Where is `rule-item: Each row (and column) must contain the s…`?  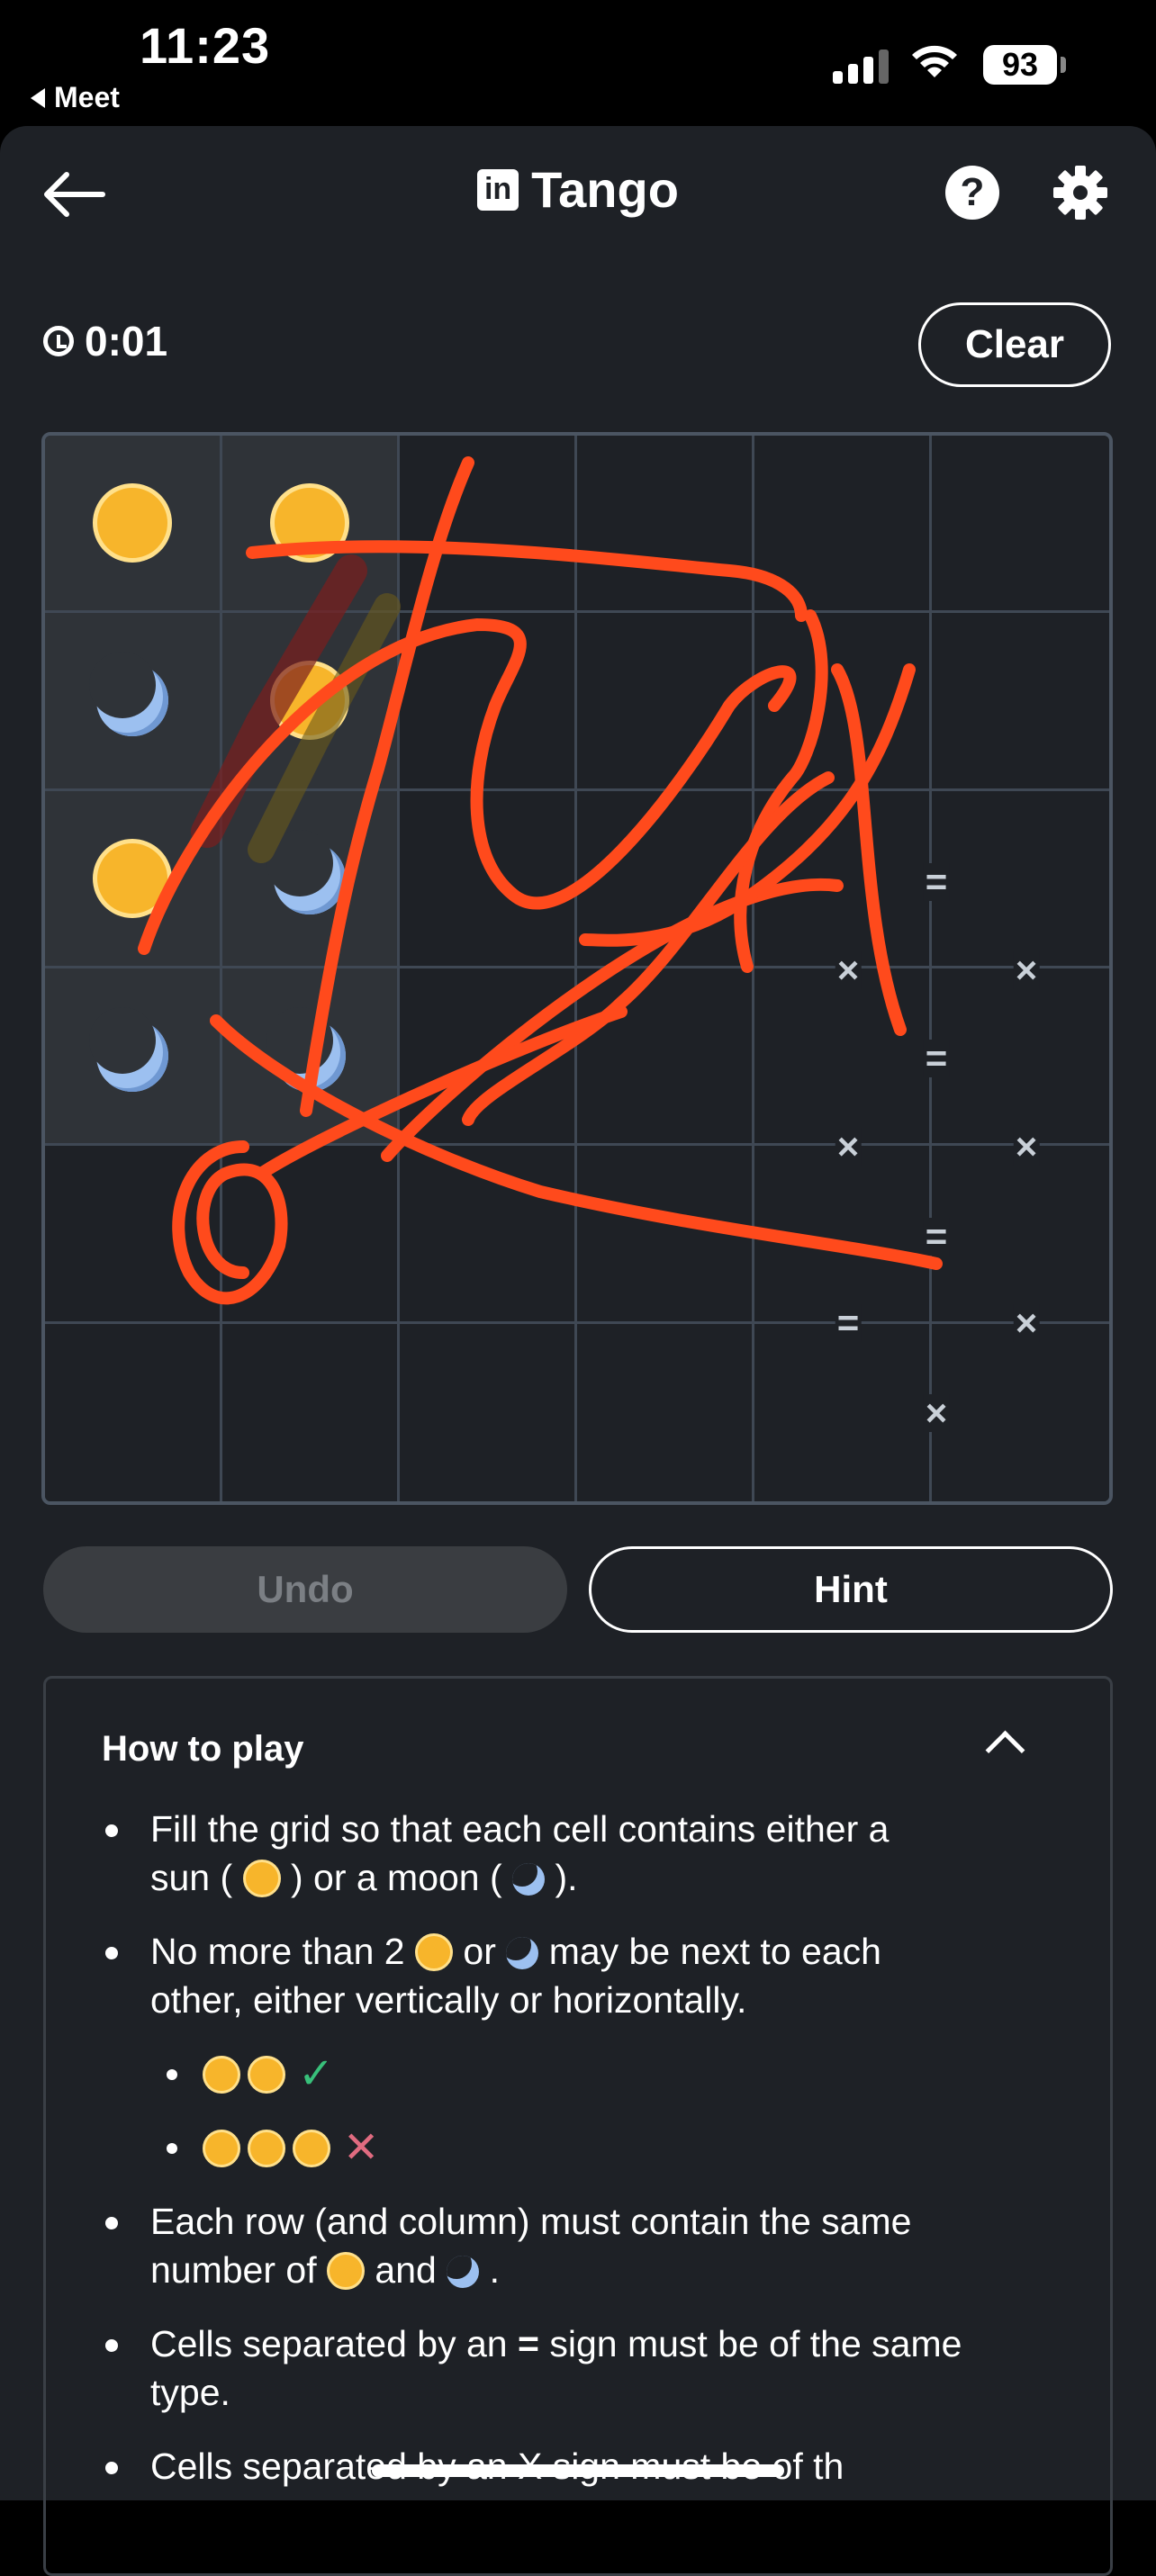
rule-item: Each row (and column) must contain the s… is located at coordinates (588, 2245).